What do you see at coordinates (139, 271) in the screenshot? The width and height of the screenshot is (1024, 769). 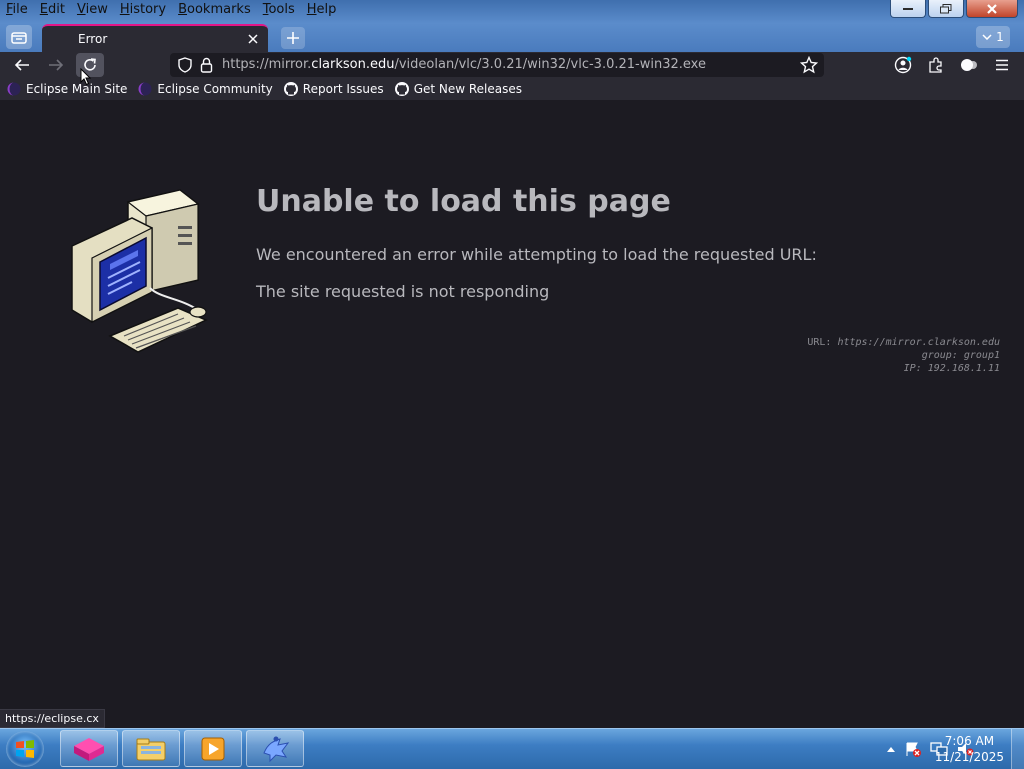 I see `retro-computer-illustration` at bounding box center [139, 271].